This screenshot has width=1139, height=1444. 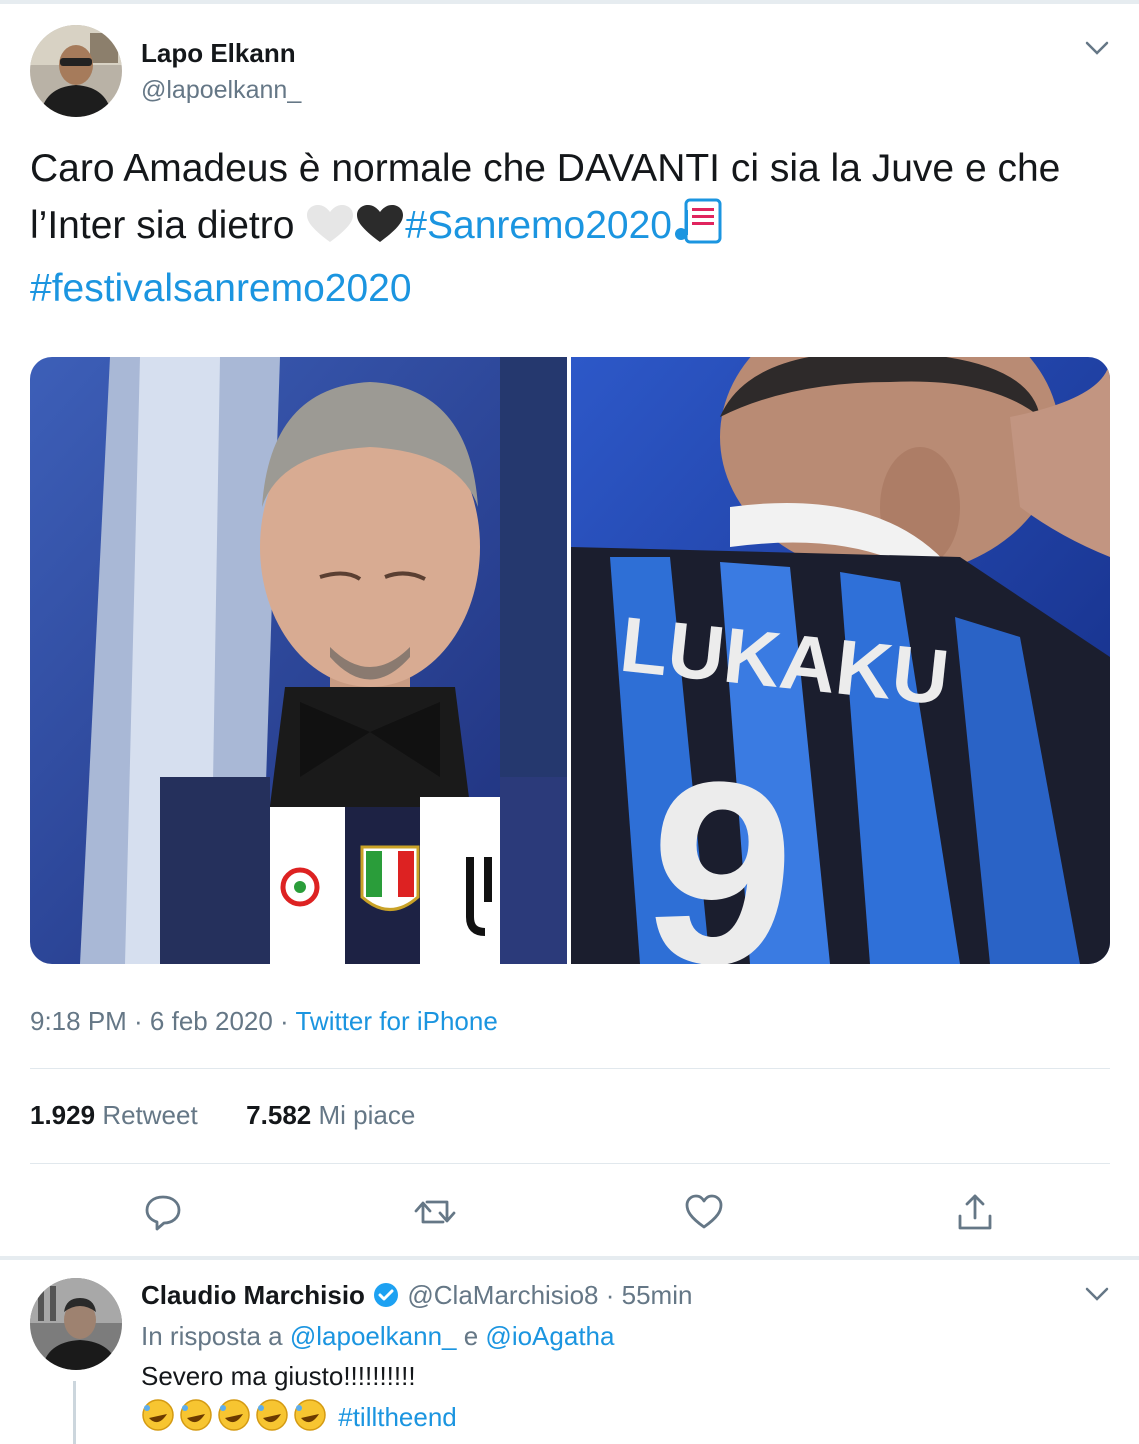 I want to click on reply-author-avatar, so click(x=76, y=1324).